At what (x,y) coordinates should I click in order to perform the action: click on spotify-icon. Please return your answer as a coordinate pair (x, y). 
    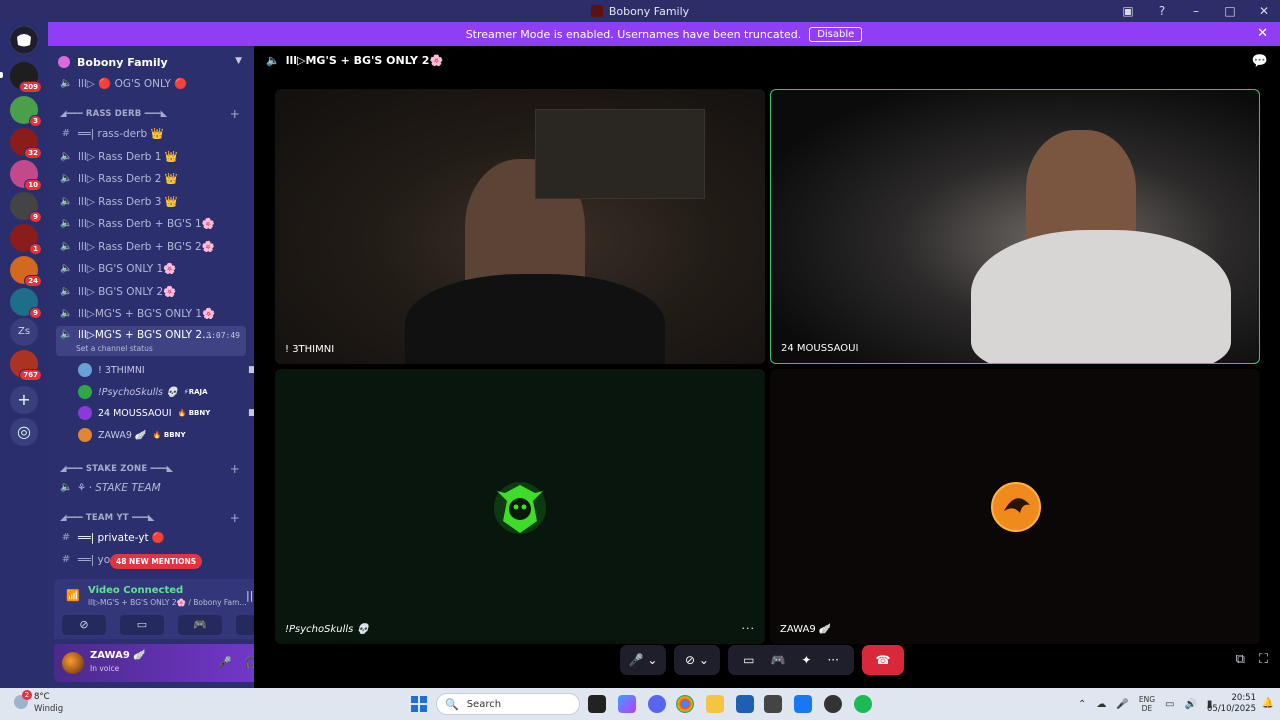
    Looking at the image, I should click on (863, 704).